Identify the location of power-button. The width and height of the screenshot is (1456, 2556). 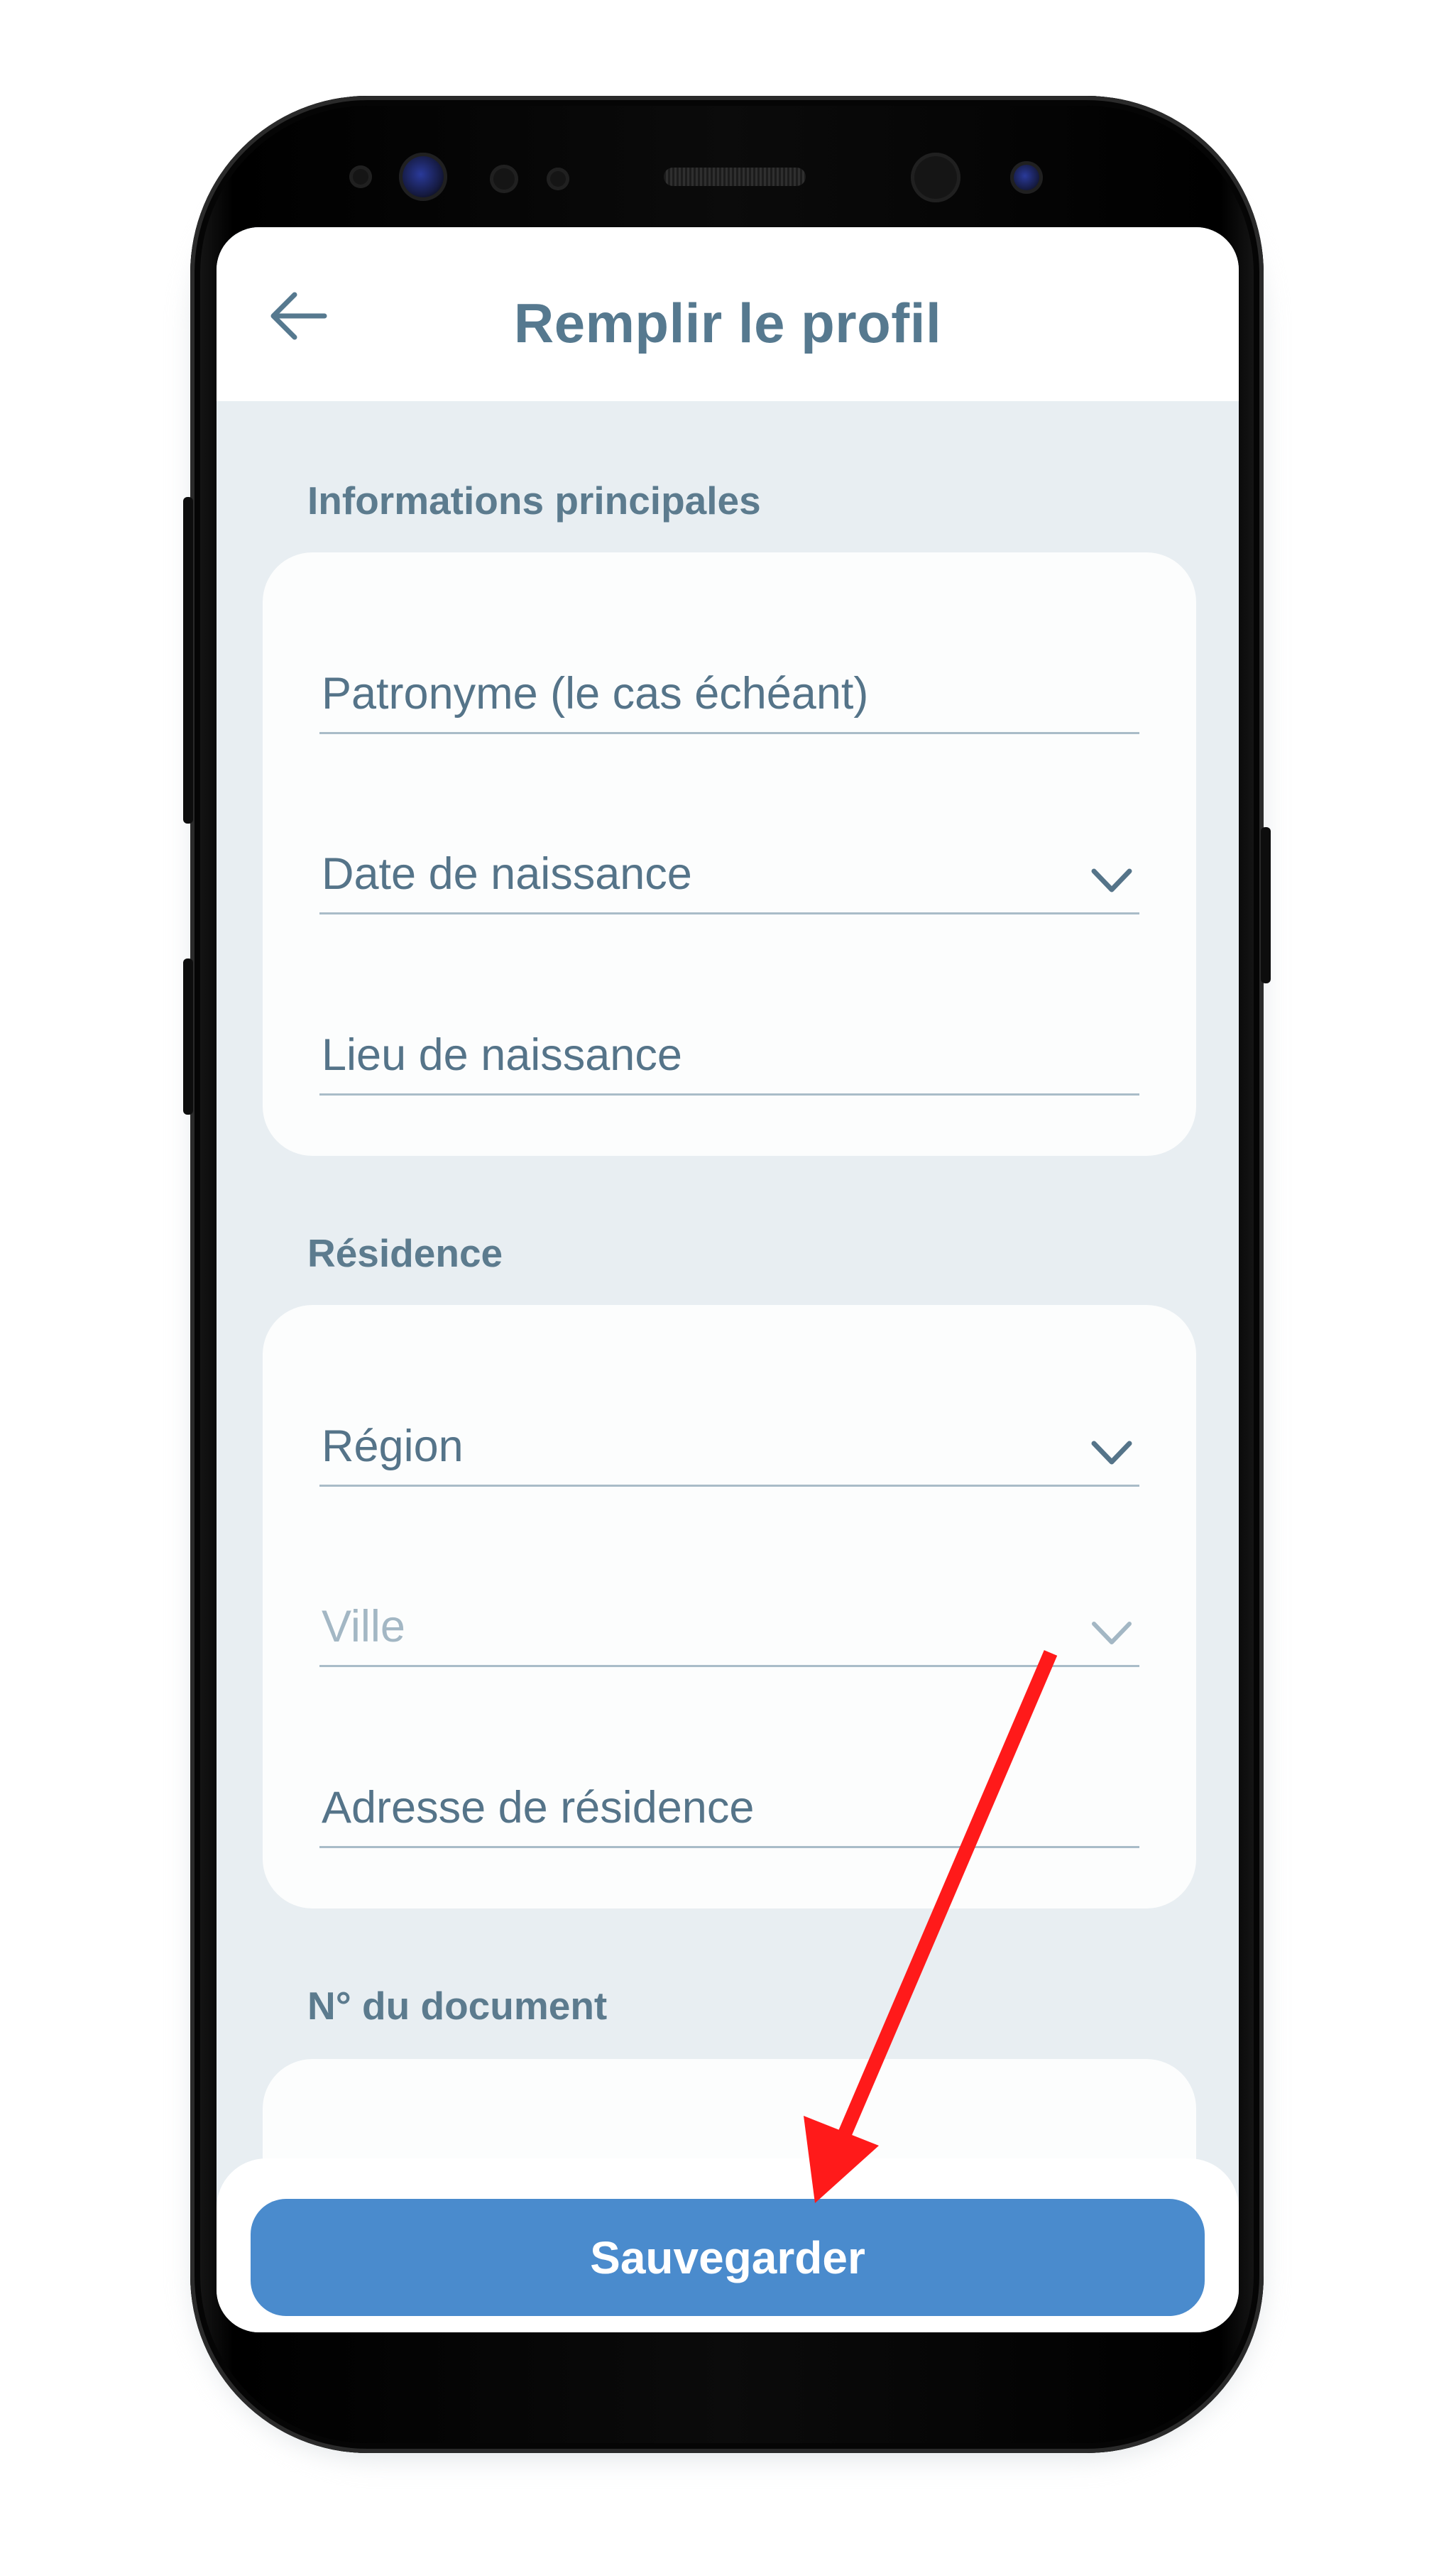
(1266, 905).